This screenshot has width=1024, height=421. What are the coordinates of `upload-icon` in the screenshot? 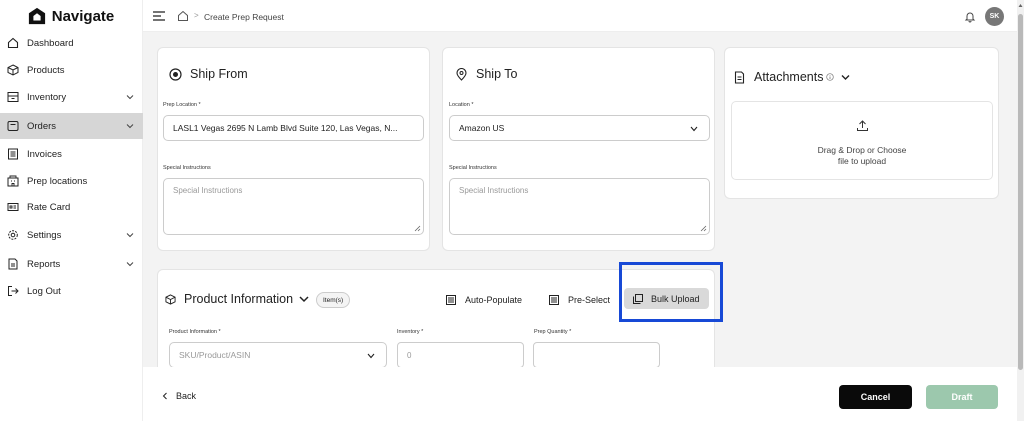 It's located at (862, 125).